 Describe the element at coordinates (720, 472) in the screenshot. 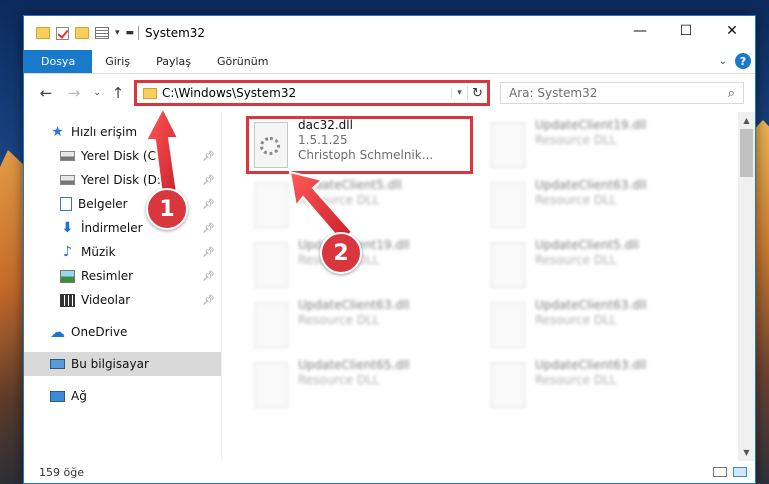

I see `details-view-icon` at that location.